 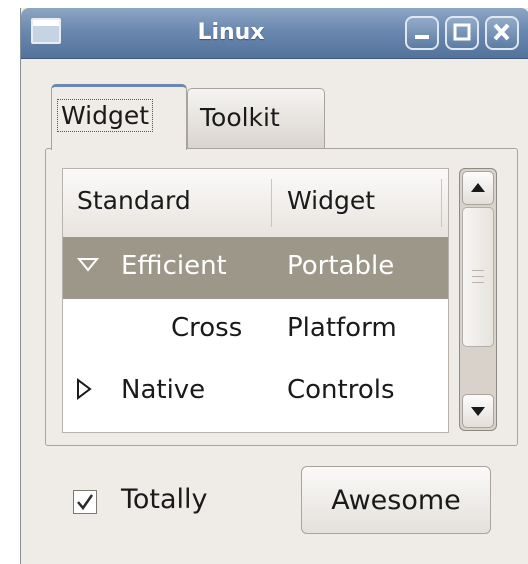 I want to click on tab-widget: Widget, so click(x=119, y=117).